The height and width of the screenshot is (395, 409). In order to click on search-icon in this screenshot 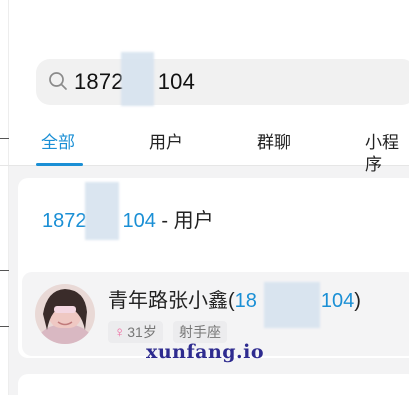, I will do `click(58, 81)`.